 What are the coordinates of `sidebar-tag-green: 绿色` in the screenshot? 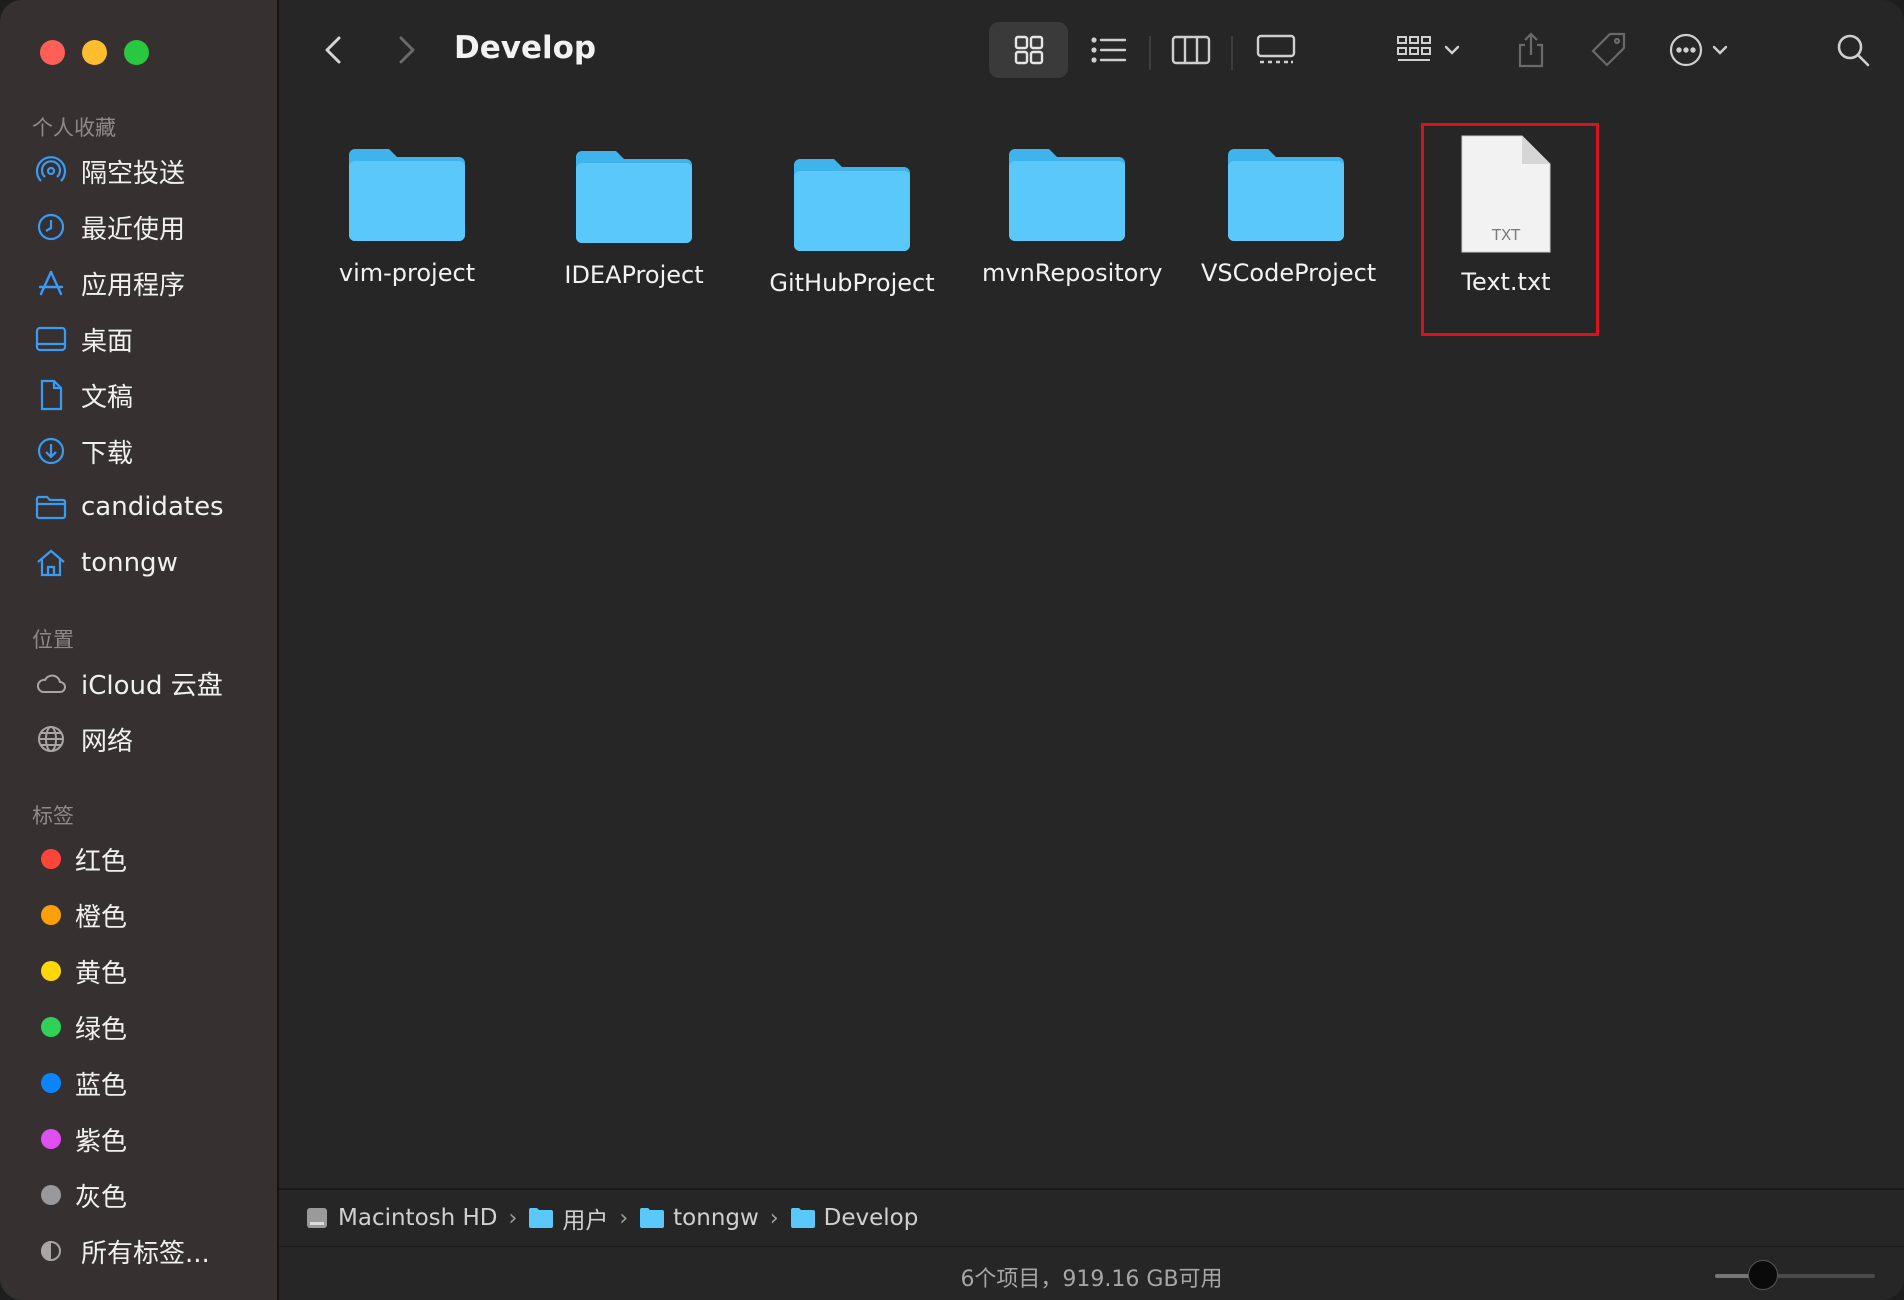 It's located at (80, 1027).